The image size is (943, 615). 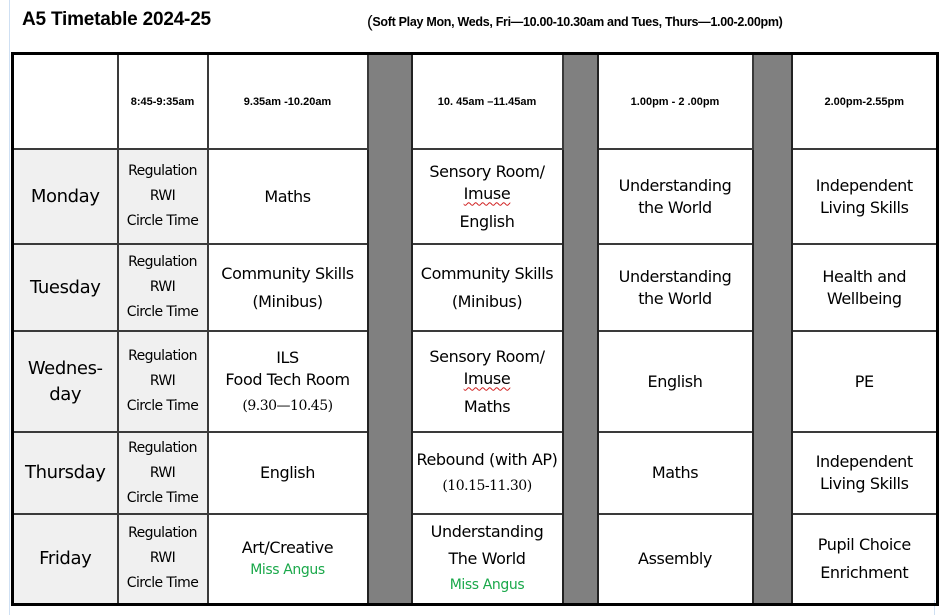 I want to click on lesson-cell: Assembly, so click(x=675, y=559).